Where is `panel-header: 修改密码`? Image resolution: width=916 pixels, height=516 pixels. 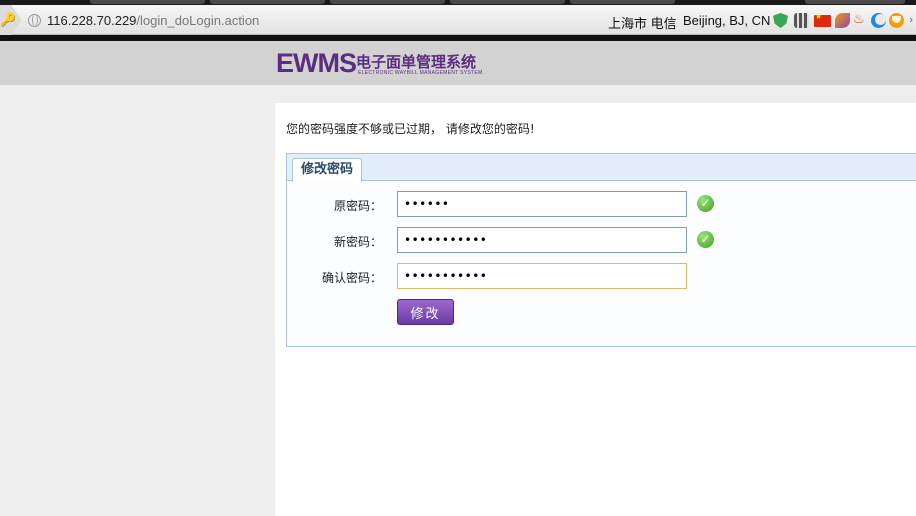
panel-header: 修改密码 is located at coordinates (601, 168).